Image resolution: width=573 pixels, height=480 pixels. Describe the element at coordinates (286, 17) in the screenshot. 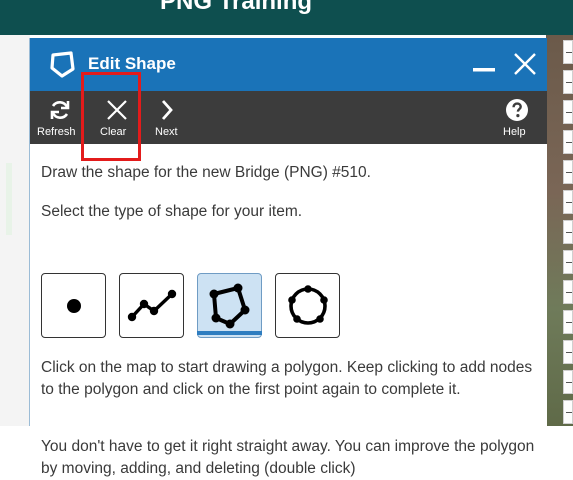

I see `app-header: PNG Training` at that location.